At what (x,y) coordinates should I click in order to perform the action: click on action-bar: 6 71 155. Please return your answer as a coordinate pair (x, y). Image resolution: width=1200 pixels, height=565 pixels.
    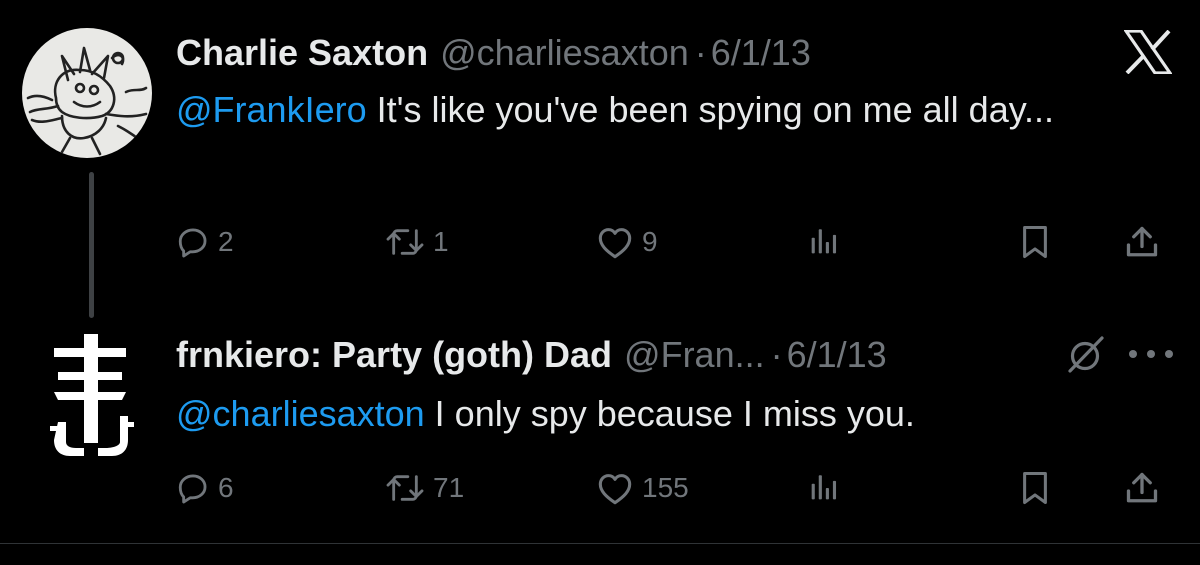
    Looking at the image, I should click on (600, 488).